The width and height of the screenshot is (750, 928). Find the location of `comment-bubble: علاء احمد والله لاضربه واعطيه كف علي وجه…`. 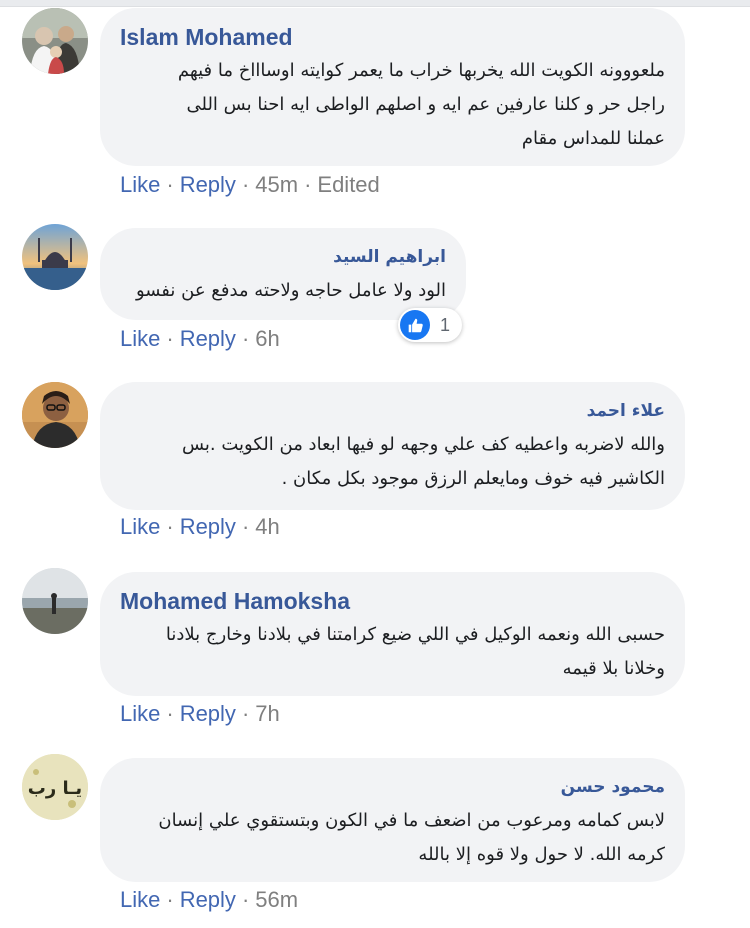

comment-bubble: علاء احمد والله لاضربه واعطيه كف علي وجه… is located at coordinates (392, 446).